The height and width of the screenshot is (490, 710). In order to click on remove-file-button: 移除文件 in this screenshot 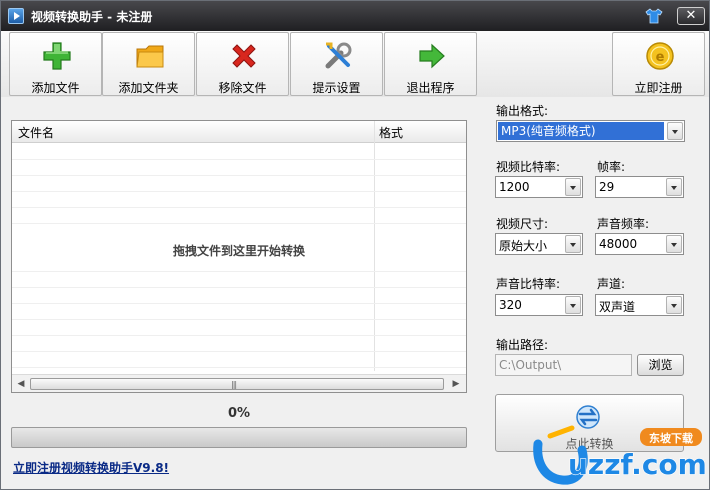, I will do `click(242, 64)`.